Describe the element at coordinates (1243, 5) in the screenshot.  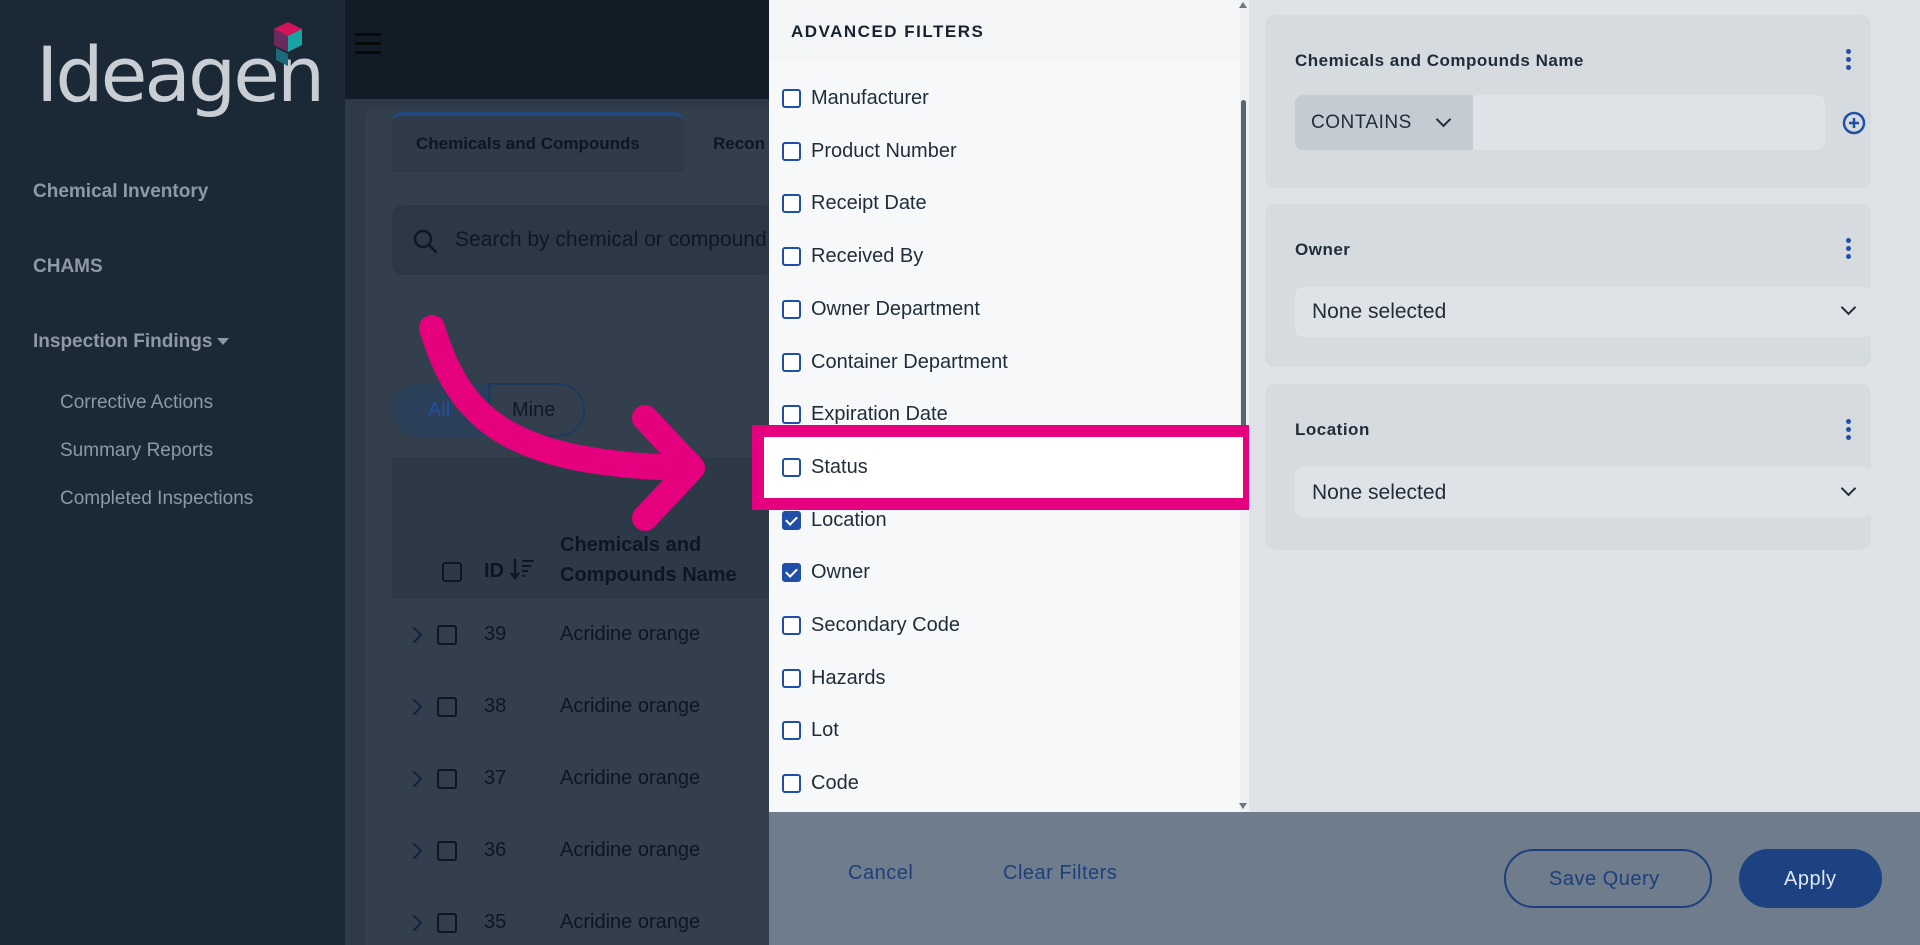
I see `scroll-up-arrow-icon` at that location.